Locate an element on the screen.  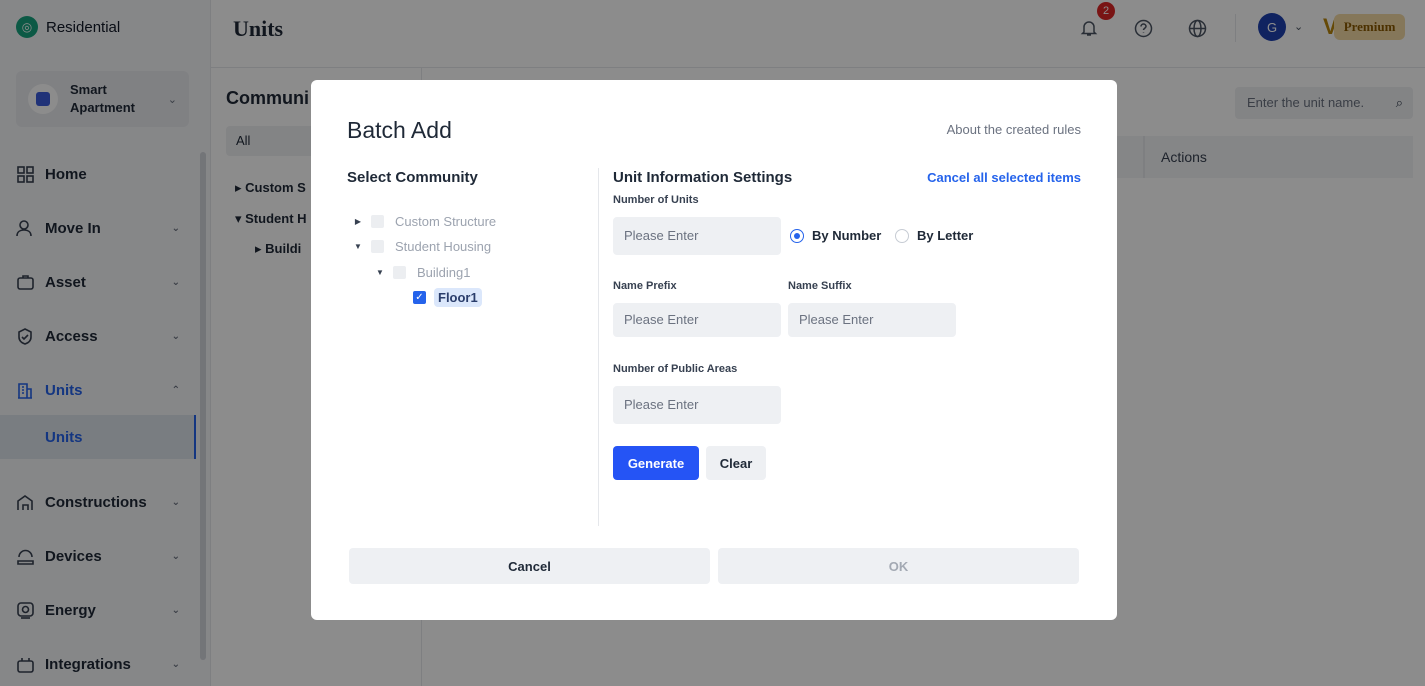
caret-right-icon: ▶ is located at coordinates (358, 221).